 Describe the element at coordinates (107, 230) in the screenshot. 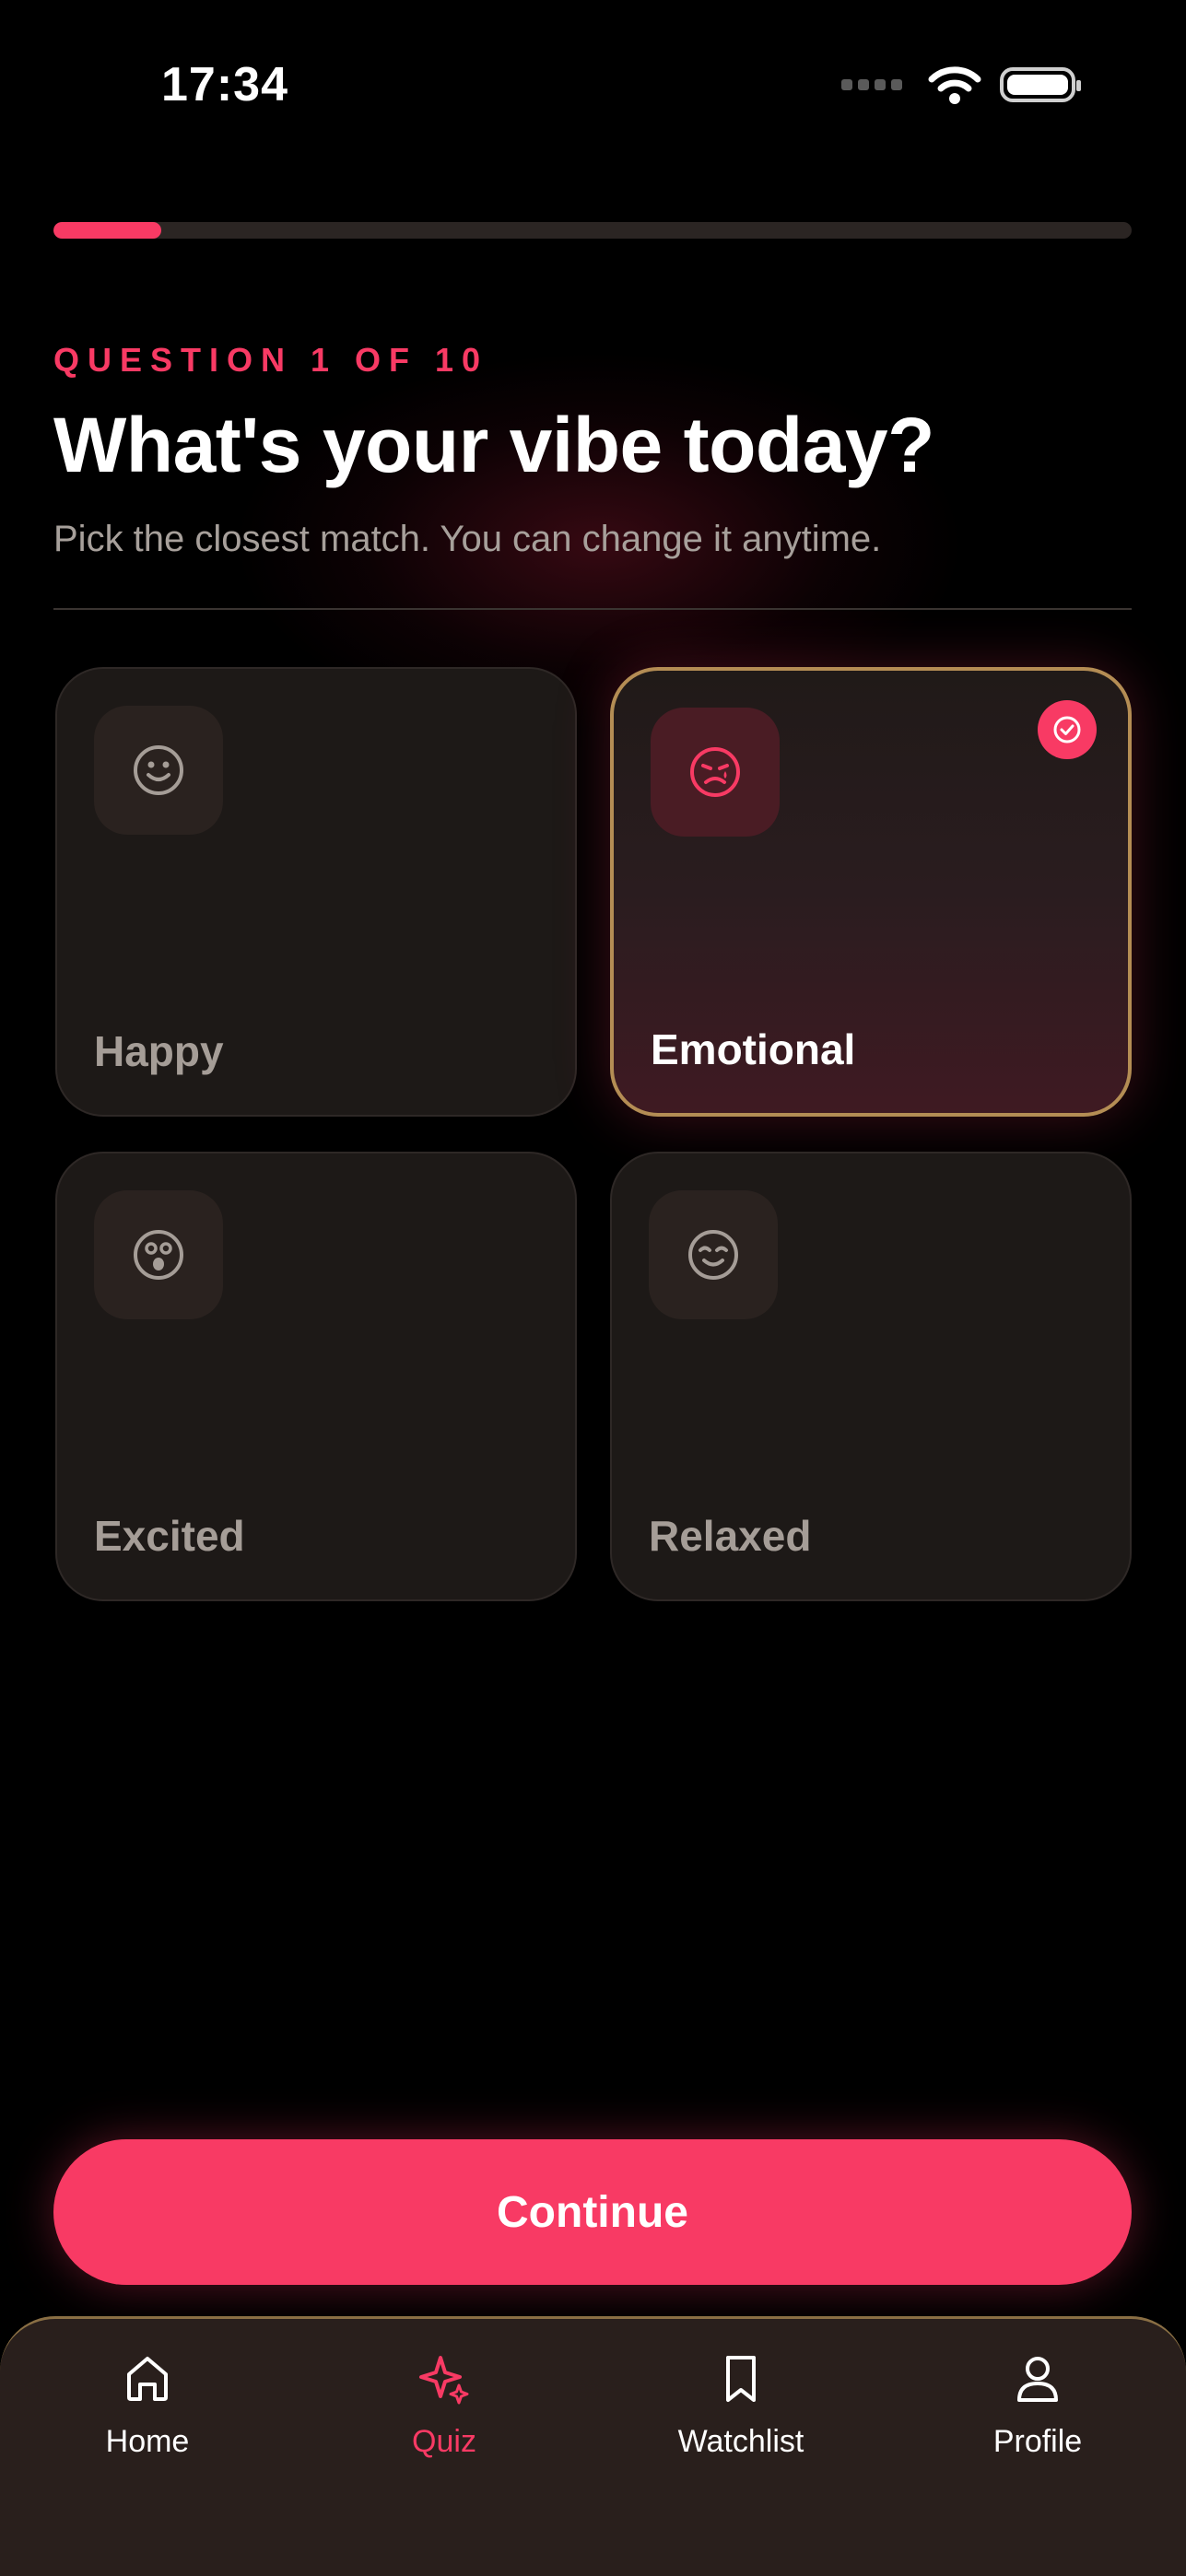

I see `quiz-progress-fill` at that location.